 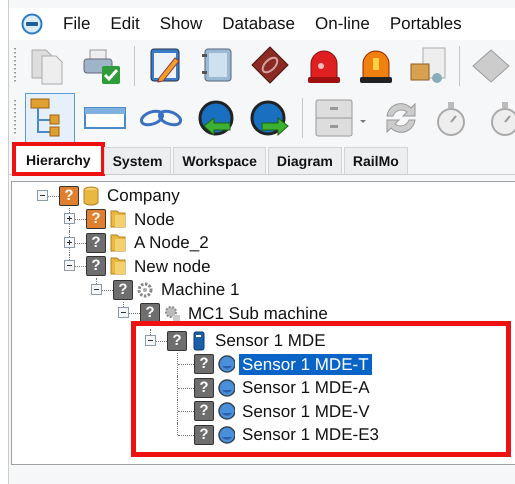 I want to click on window-icon, so click(x=105, y=118).